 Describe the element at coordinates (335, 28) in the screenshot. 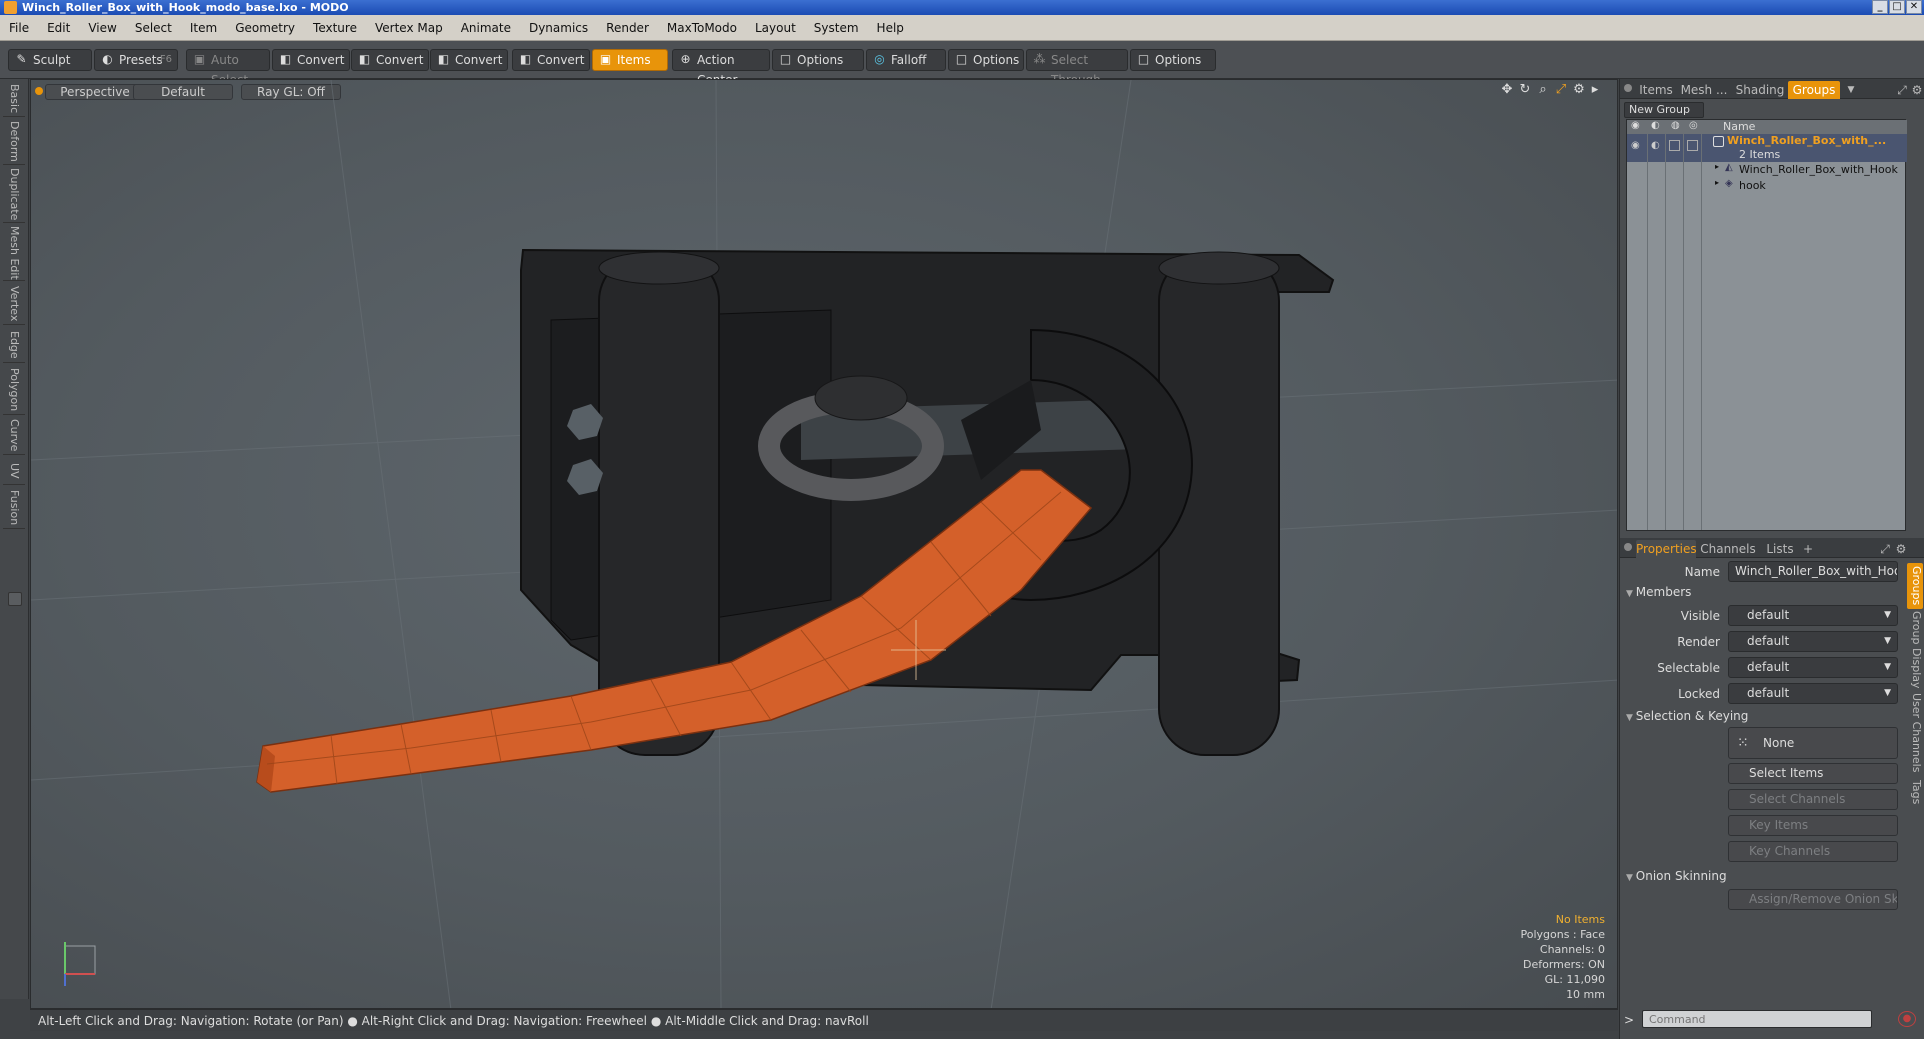

I see `menu-texture: Texture` at that location.